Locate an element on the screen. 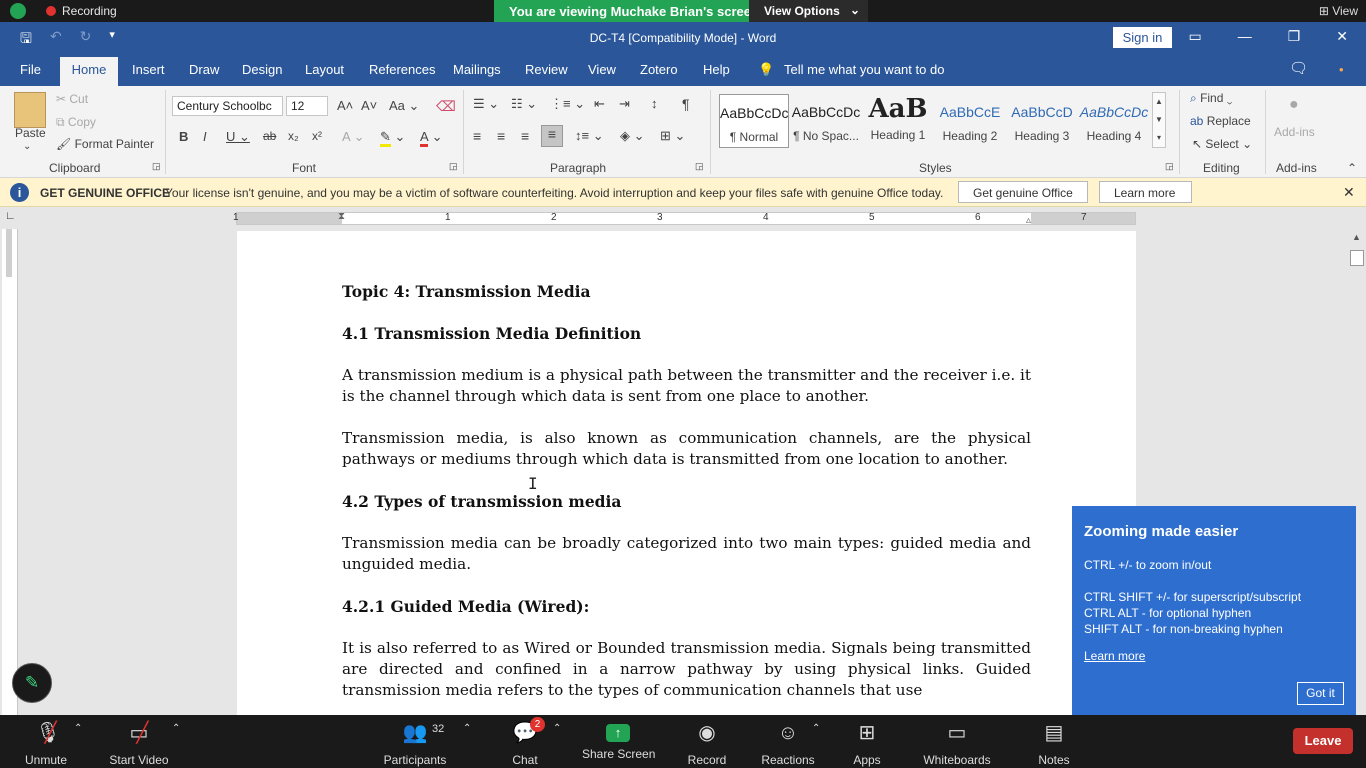 This screenshot has height=768, width=1366. tab-file: File is located at coordinates (30, 69).